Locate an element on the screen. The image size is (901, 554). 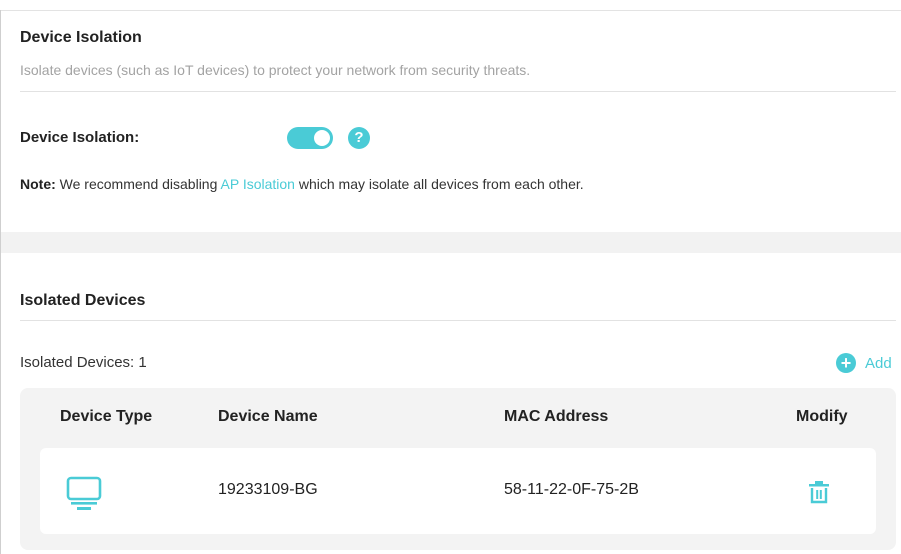
device-isolation-label: Device Isolation: is located at coordinates (80, 137).